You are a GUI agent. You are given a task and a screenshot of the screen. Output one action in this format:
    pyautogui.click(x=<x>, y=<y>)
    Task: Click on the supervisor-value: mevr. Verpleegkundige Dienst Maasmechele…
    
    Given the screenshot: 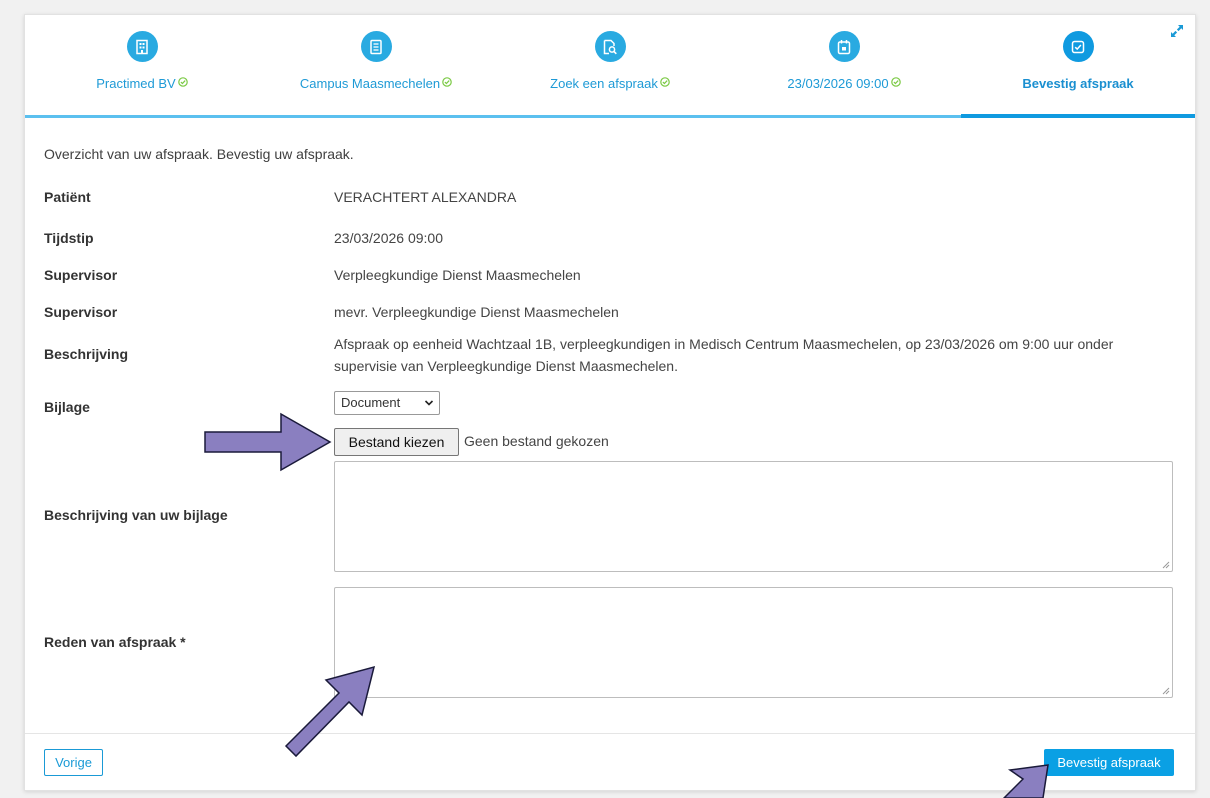 What is the action you would take?
    pyautogui.click(x=476, y=312)
    